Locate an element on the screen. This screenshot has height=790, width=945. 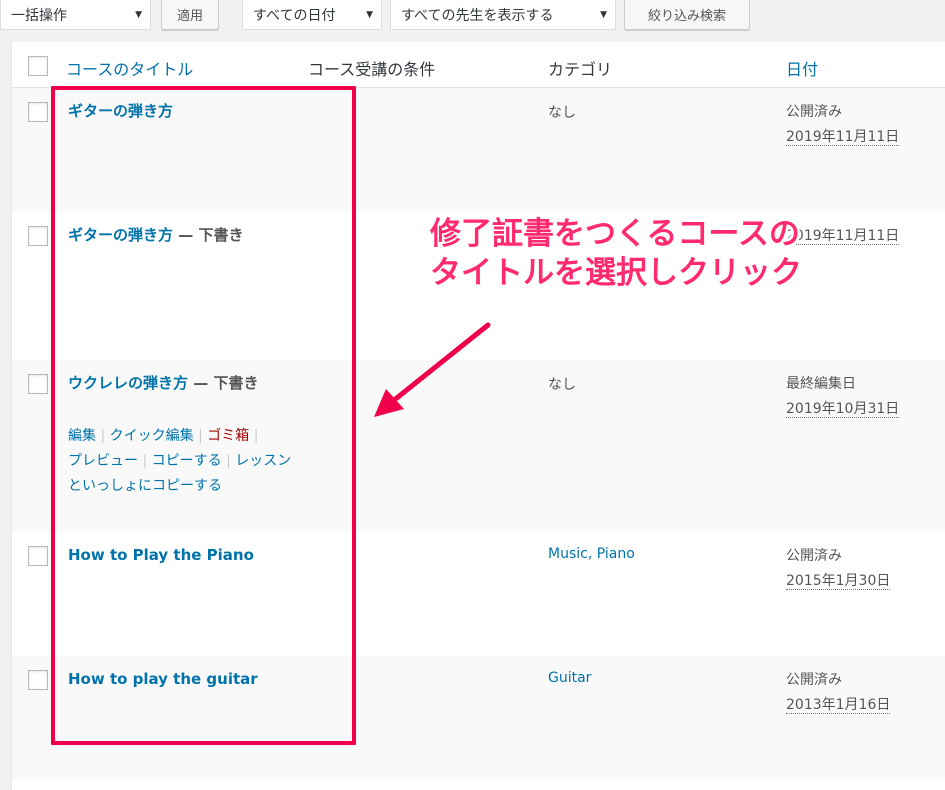
callout-line-1: 修了証書をつくるコースの is located at coordinates (615, 234).